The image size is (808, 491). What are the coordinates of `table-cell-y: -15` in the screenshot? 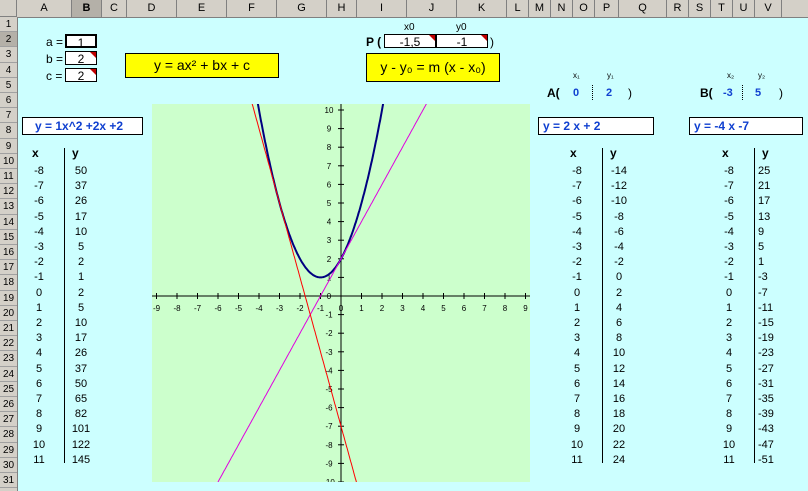 It's located at (766, 323).